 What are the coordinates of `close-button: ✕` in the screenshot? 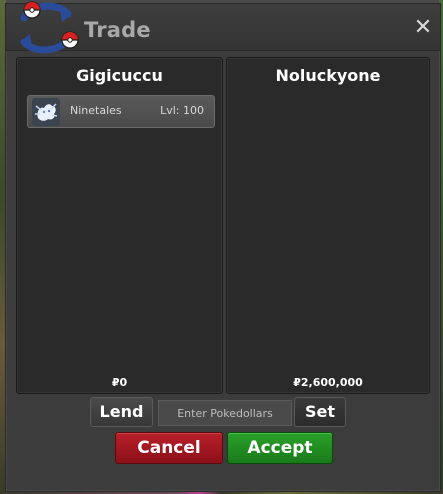 It's located at (423, 28).